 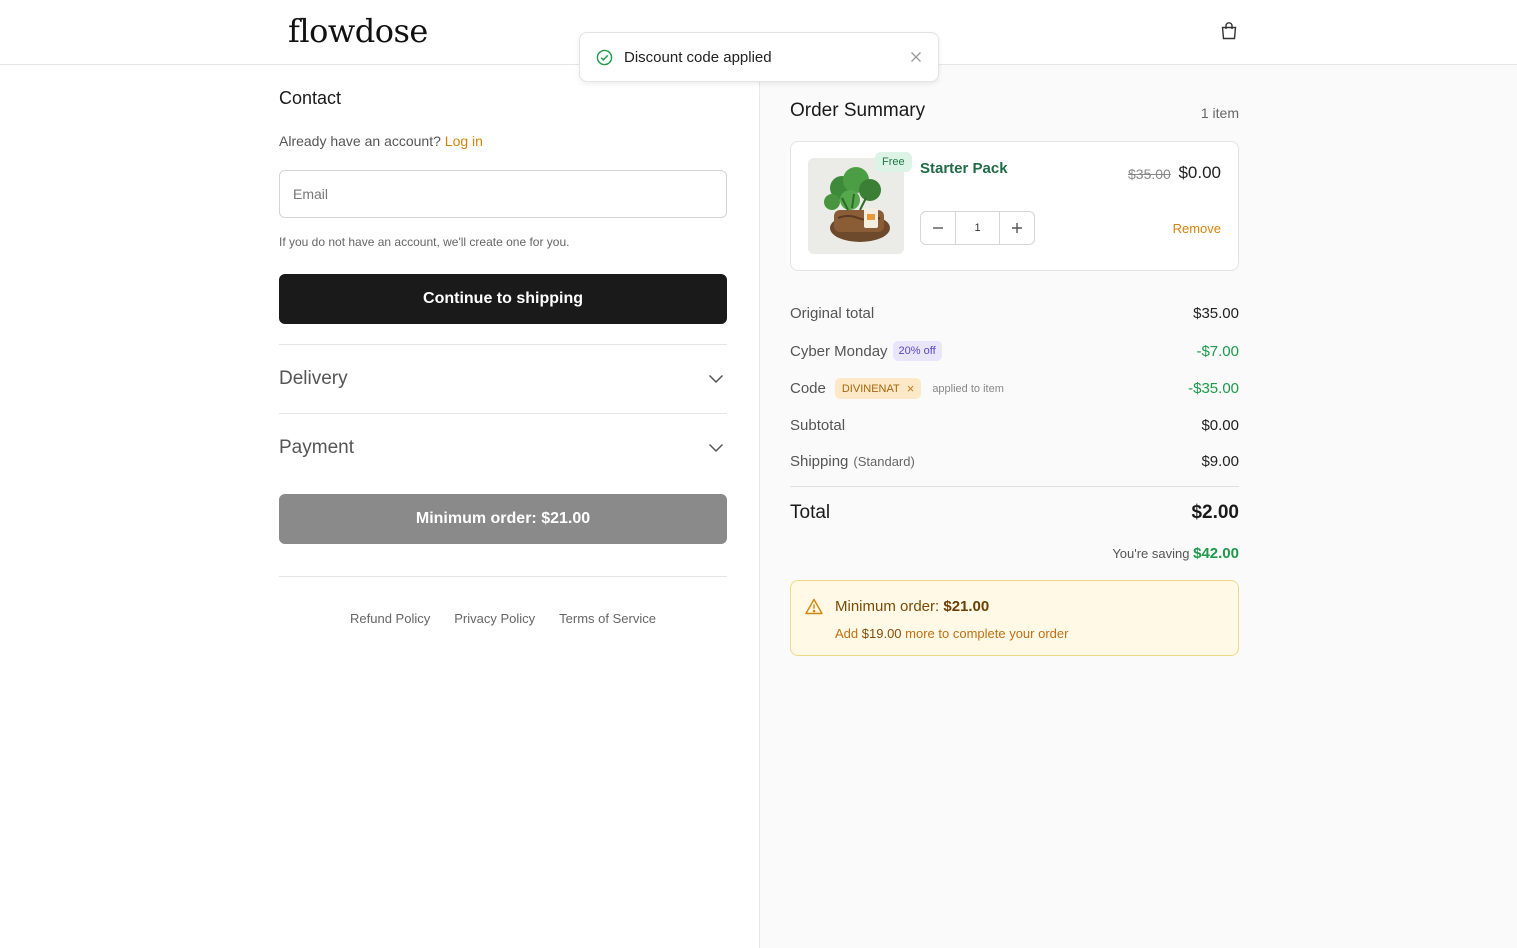 I want to click on total-value: $2.00, so click(x=1215, y=512).